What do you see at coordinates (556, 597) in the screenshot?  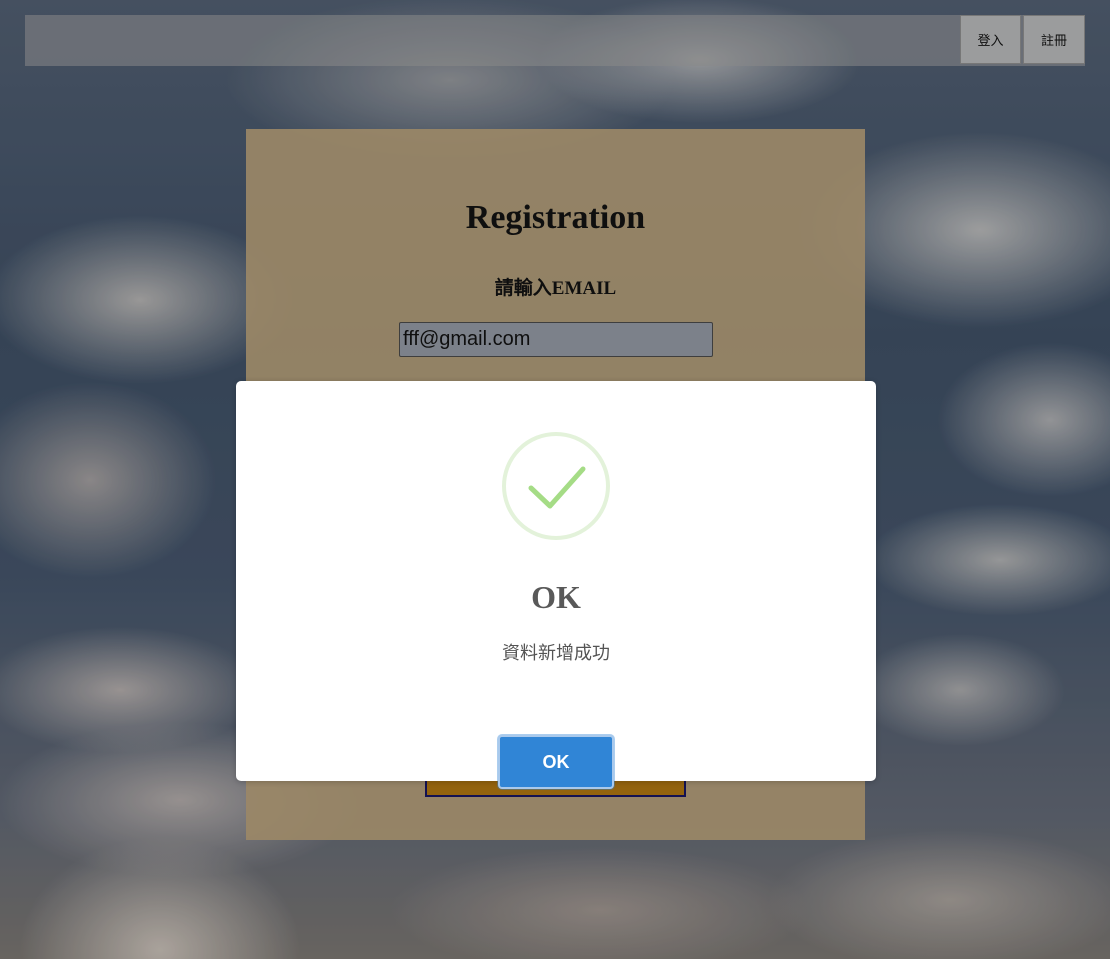 I see `dialog-title: OK` at bounding box center [556, 597].